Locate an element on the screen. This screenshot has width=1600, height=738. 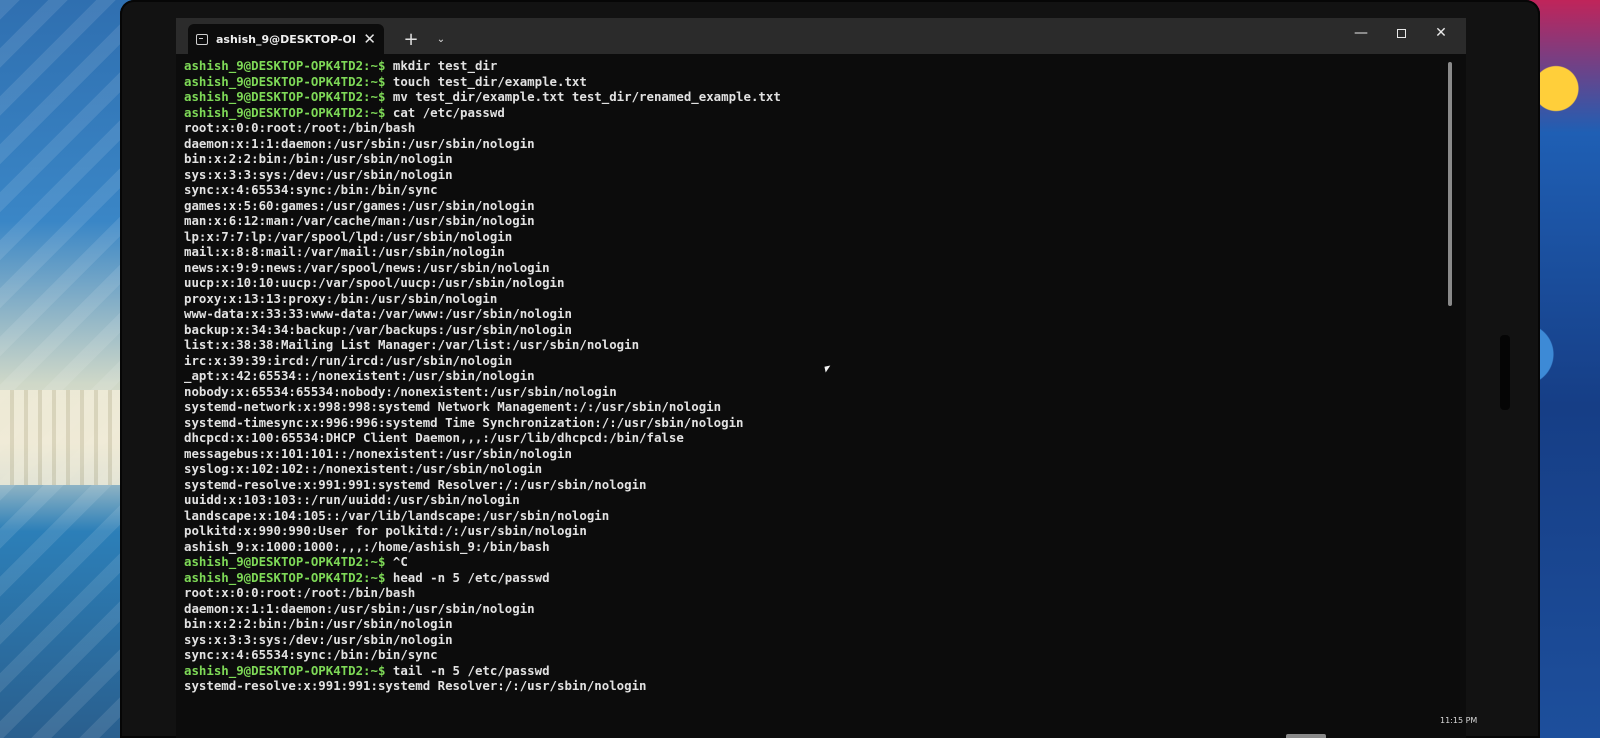
command-text: touch test_dir/example.txt is located at coordinates (486, 81).